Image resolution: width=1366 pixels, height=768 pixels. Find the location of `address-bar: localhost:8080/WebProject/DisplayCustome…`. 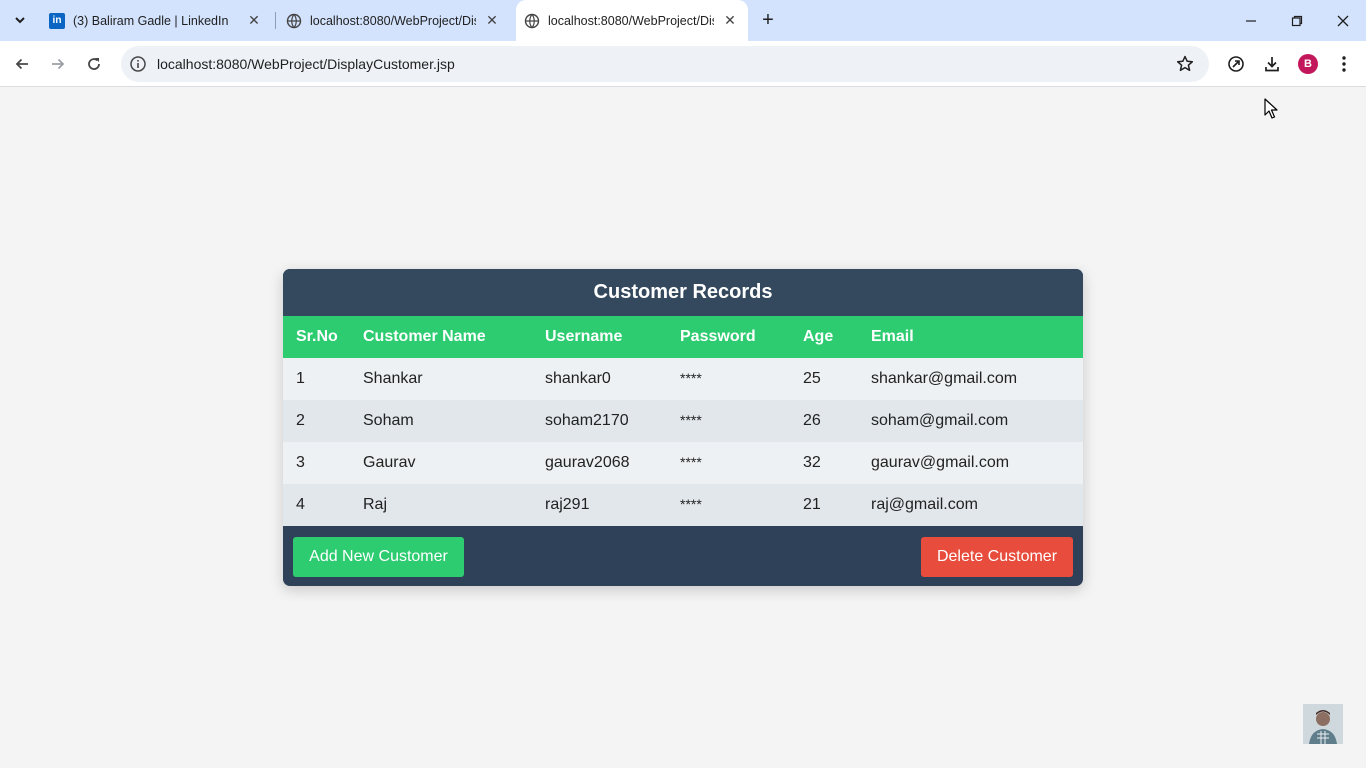

address-bar: localhost:8080/WebProject/DisplayCustome… is located at coordinates (665, 64).